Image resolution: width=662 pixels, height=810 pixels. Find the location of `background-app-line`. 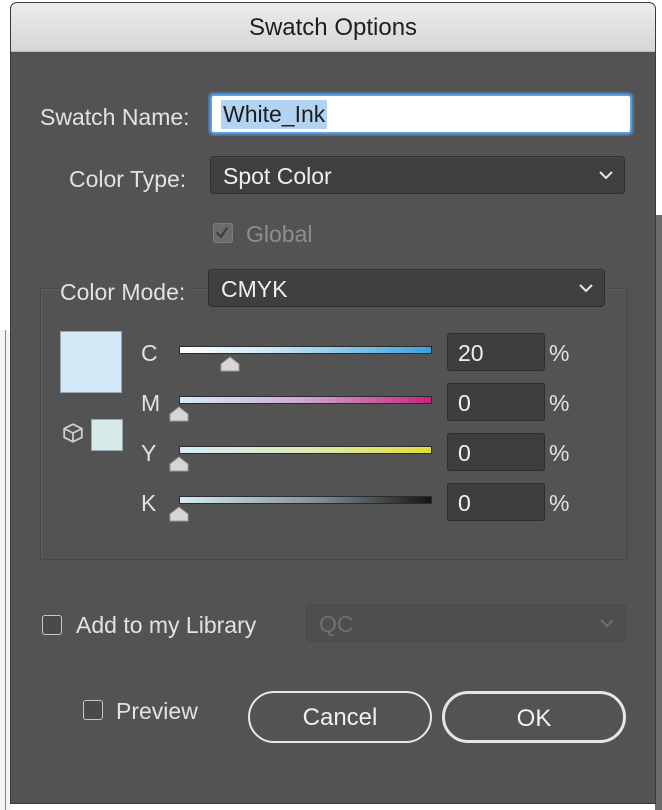

background-app-line is located at coordinates (5, 570).